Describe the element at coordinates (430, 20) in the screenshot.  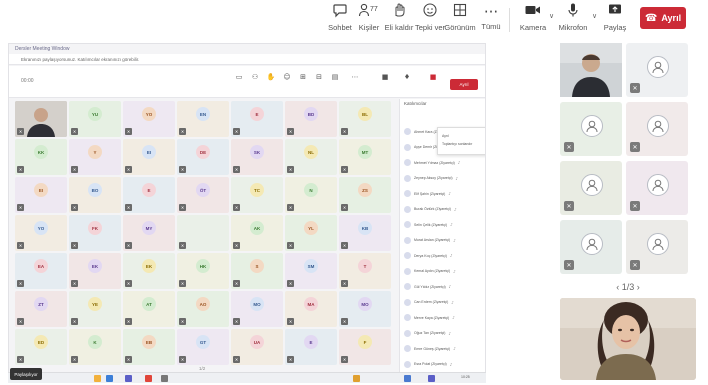
I see `react-button: Tepki ver` at that location.